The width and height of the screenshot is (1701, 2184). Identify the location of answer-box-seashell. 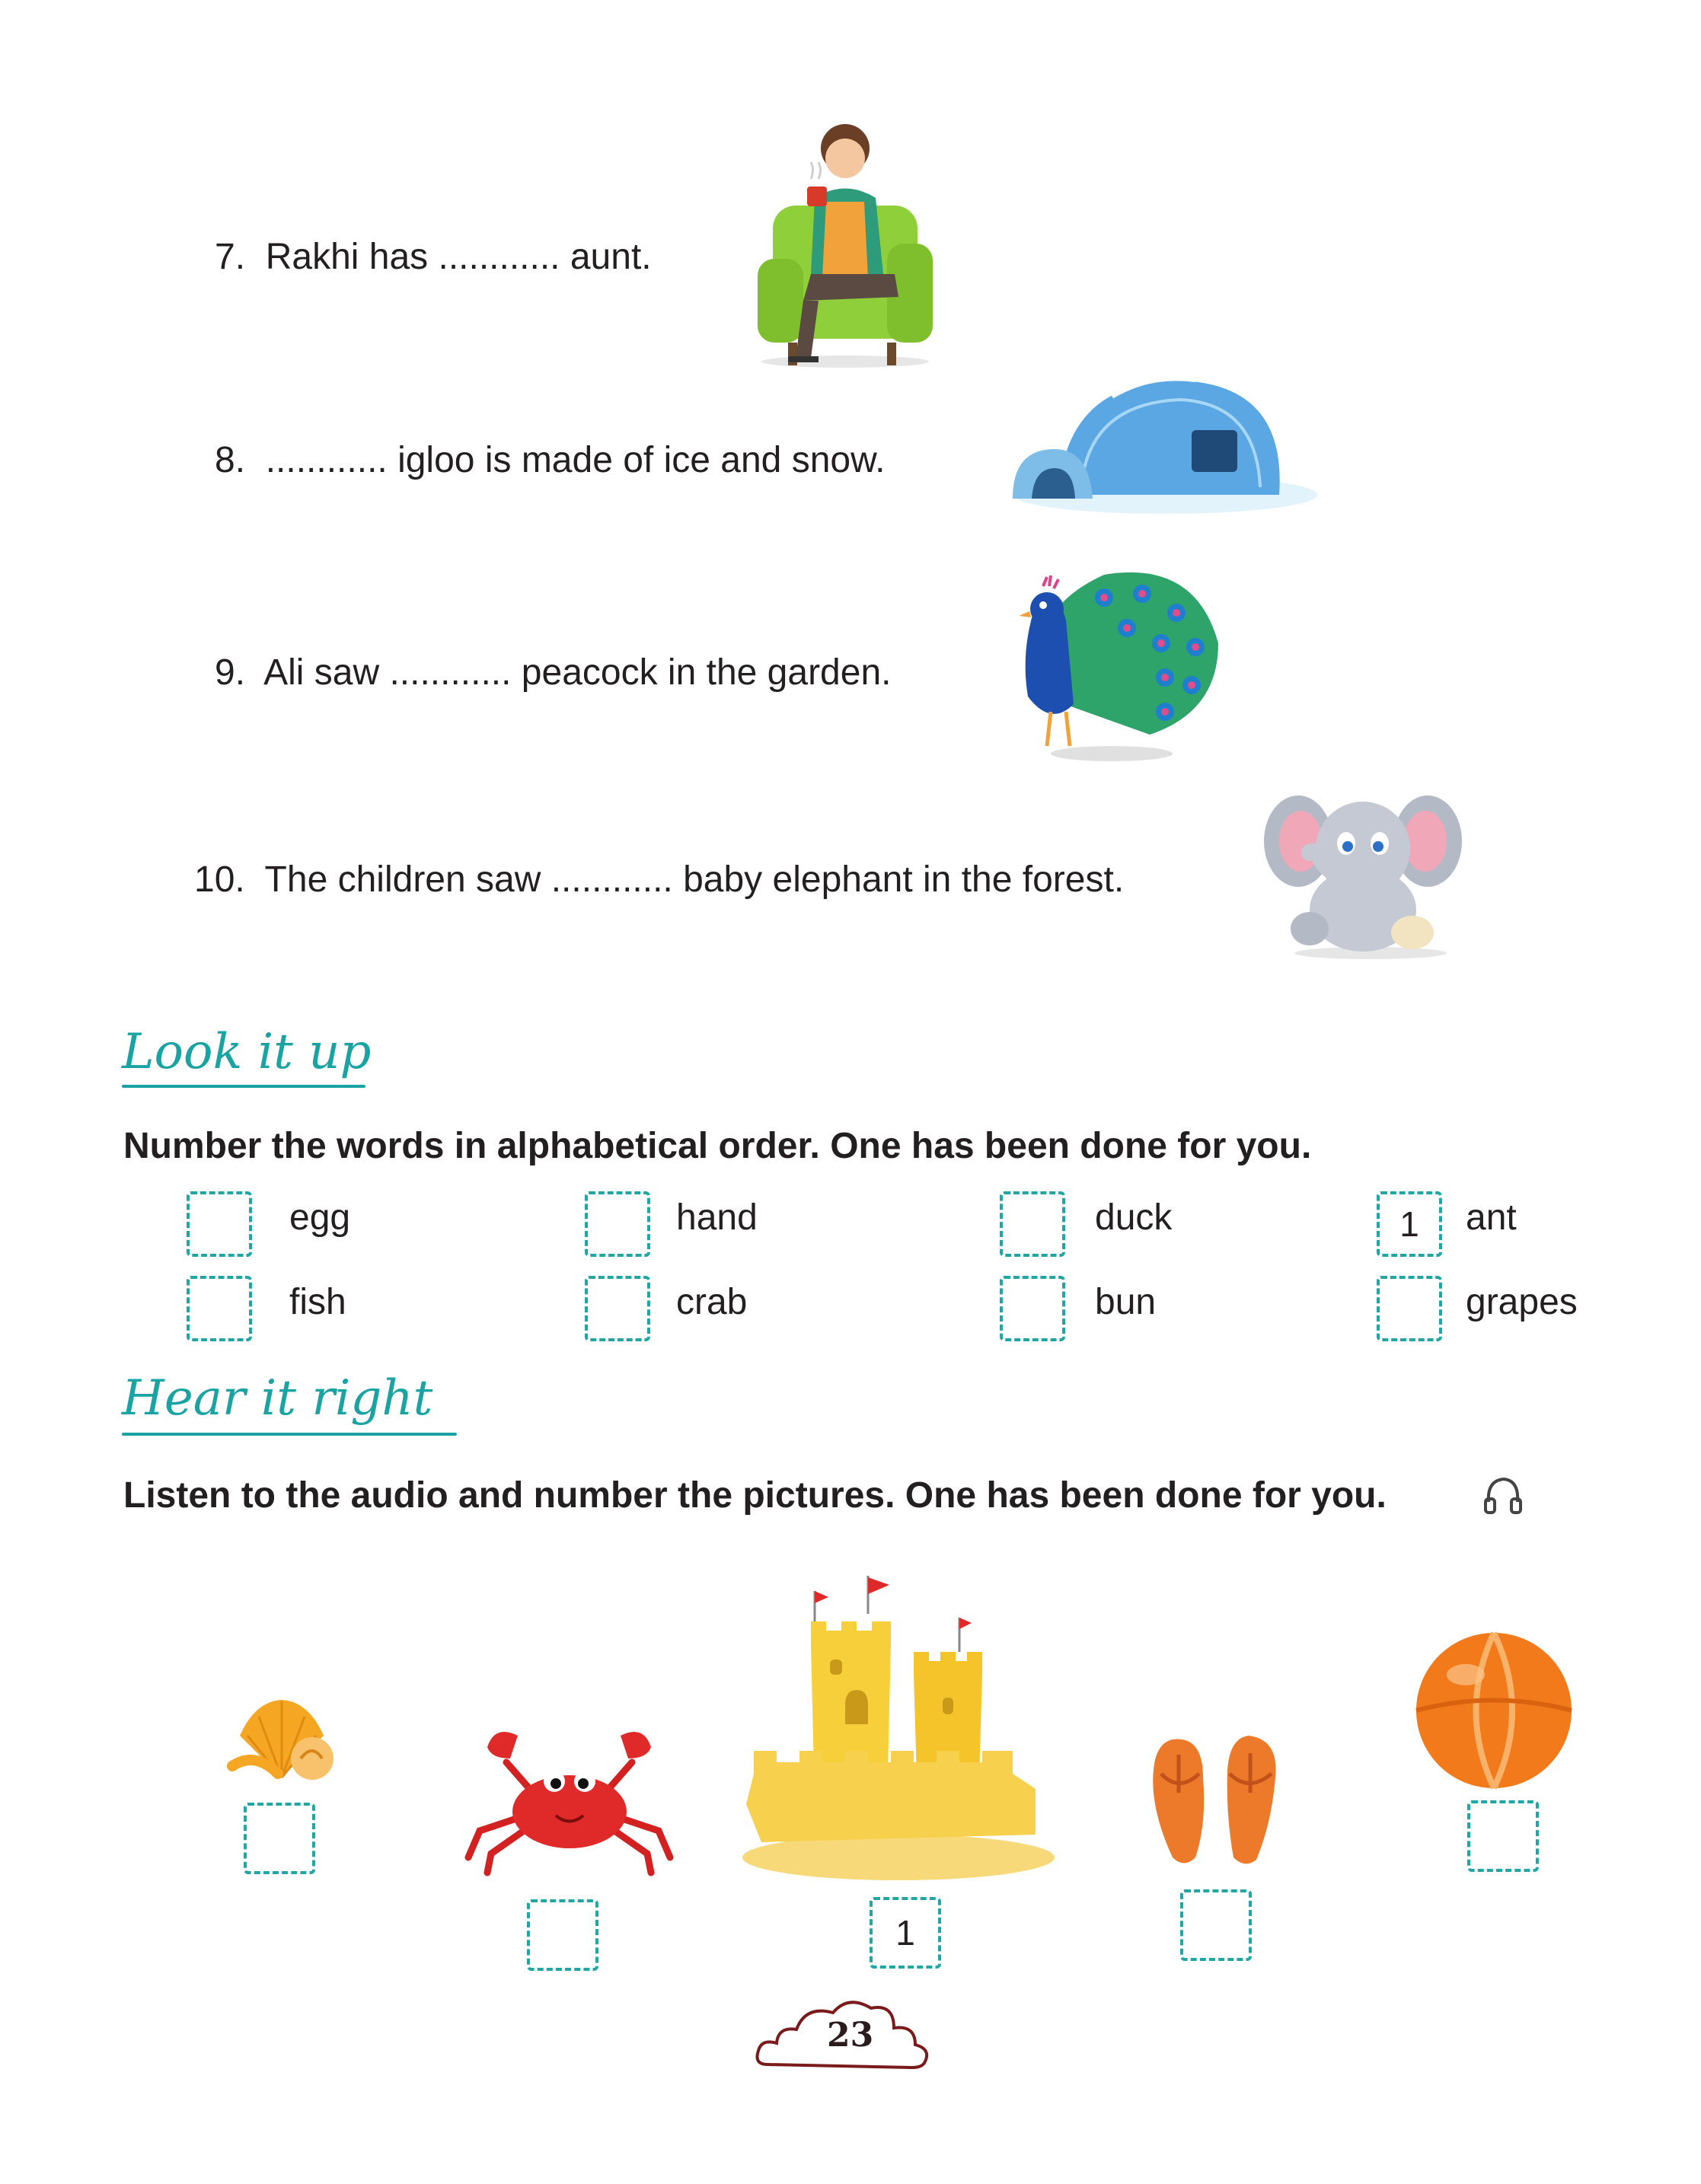
(279, 1838).